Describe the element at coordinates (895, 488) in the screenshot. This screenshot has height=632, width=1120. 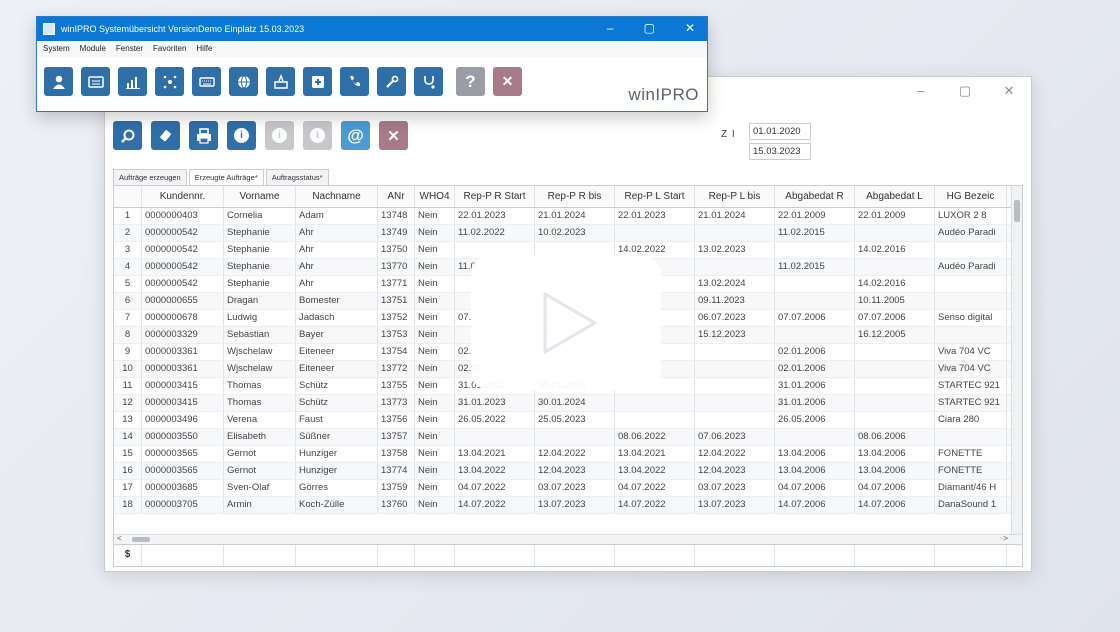
I see `table-cell: 04.07.2006` at that location.